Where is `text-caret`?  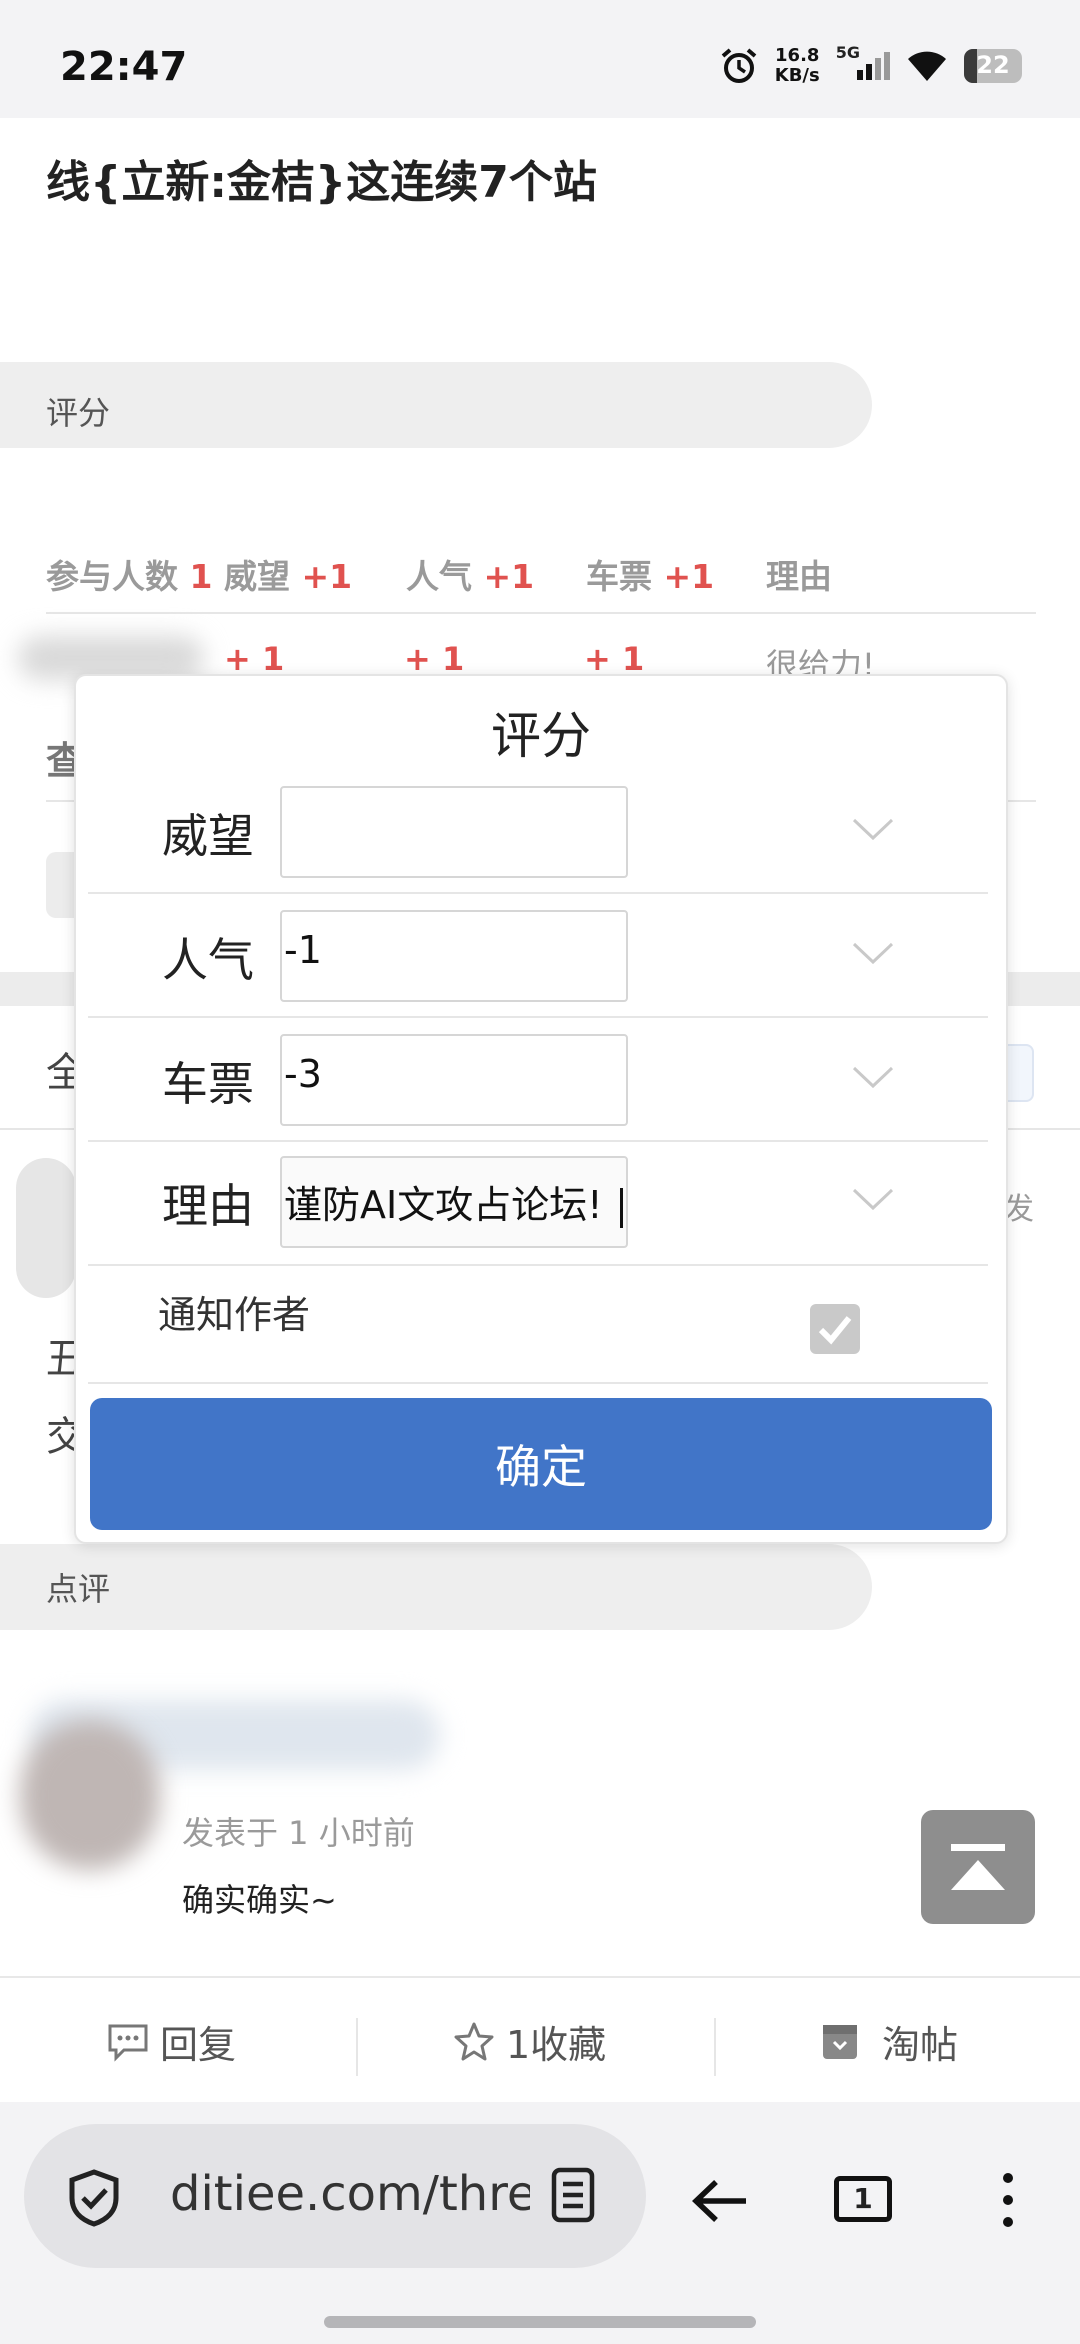
text-caret is located at coordinates (622, 1207).